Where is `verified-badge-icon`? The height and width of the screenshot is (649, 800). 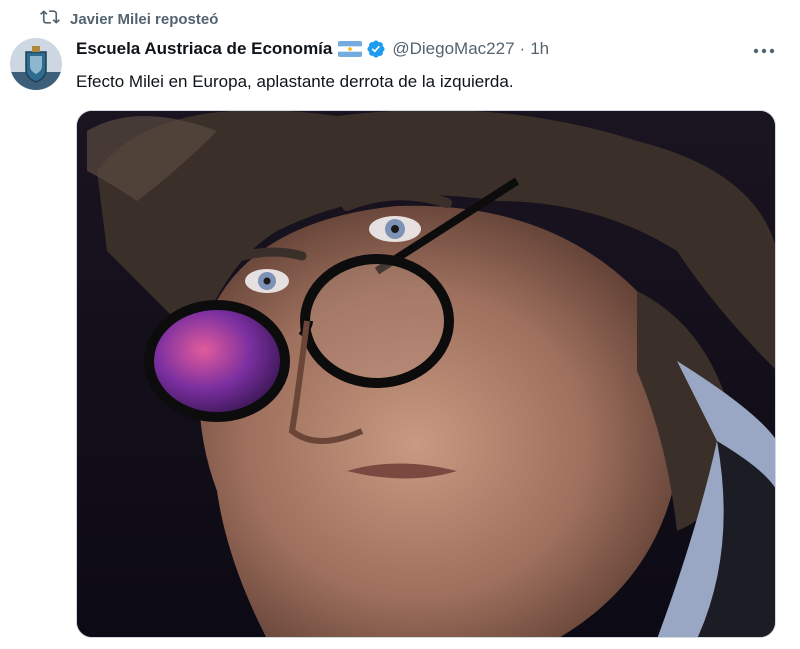 verified-badge-icon is located at coordinates (376, 49).